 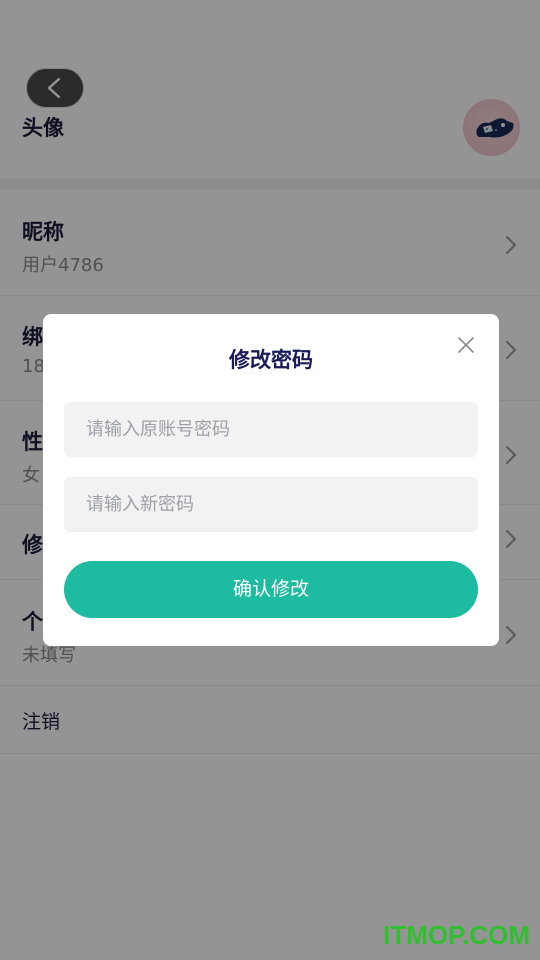 I want to click on dialog-title: 修改密码, so click(x=271, y=360).